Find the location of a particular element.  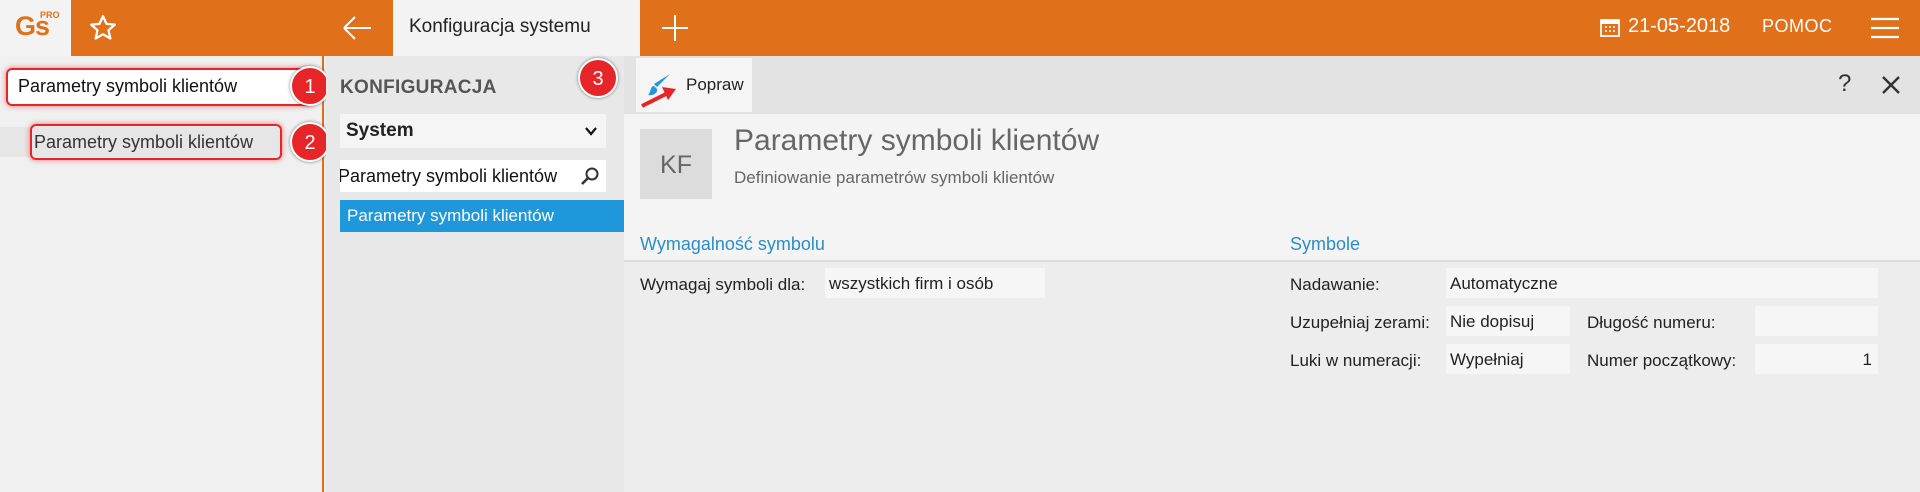

star-icon is located at coordinates (103, 28).